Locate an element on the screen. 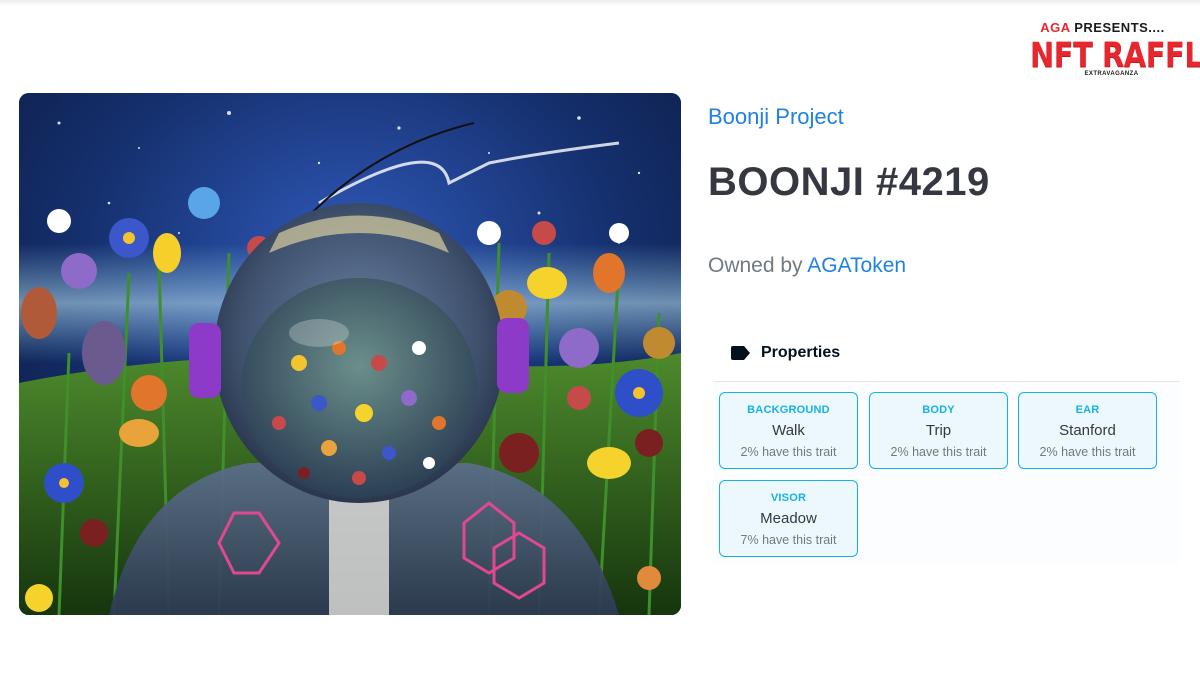 The width and height of the screenshot is (1200, 675). raffle-title: NFT RAFFLE is located at coordinates (1115, 54).